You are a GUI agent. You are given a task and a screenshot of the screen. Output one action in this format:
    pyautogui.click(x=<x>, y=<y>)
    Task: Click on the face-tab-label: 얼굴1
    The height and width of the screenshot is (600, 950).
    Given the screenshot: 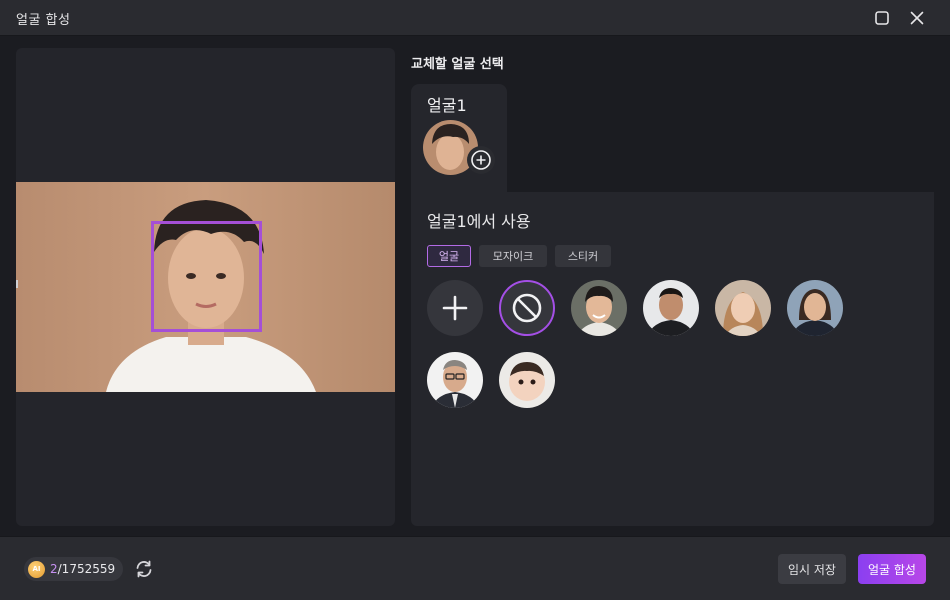 What is the action you would take?
    pyautogui.click(x=447, y=105)
    